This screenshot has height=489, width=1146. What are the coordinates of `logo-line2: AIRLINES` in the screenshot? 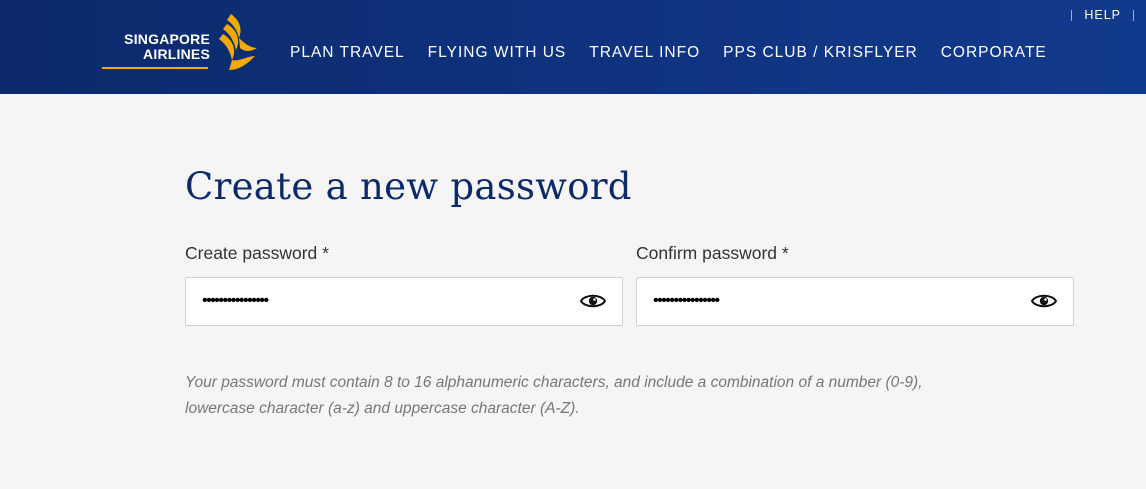 It's located at (176, 54).